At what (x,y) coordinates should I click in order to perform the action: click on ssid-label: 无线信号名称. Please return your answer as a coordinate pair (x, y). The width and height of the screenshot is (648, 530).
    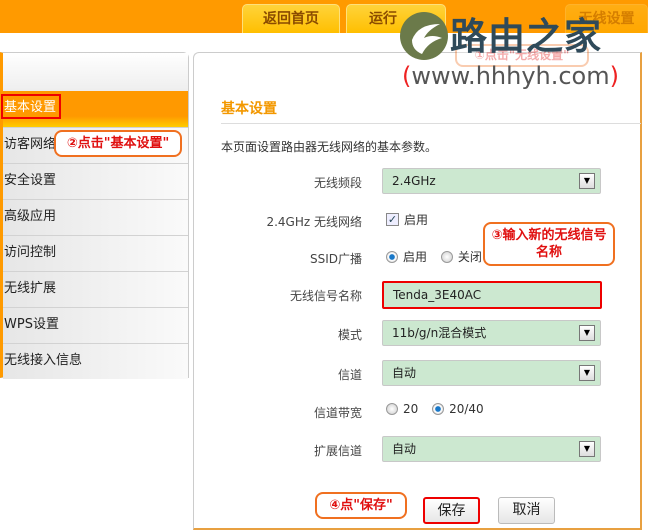
    Looking at the image, I should click on (325, 296).